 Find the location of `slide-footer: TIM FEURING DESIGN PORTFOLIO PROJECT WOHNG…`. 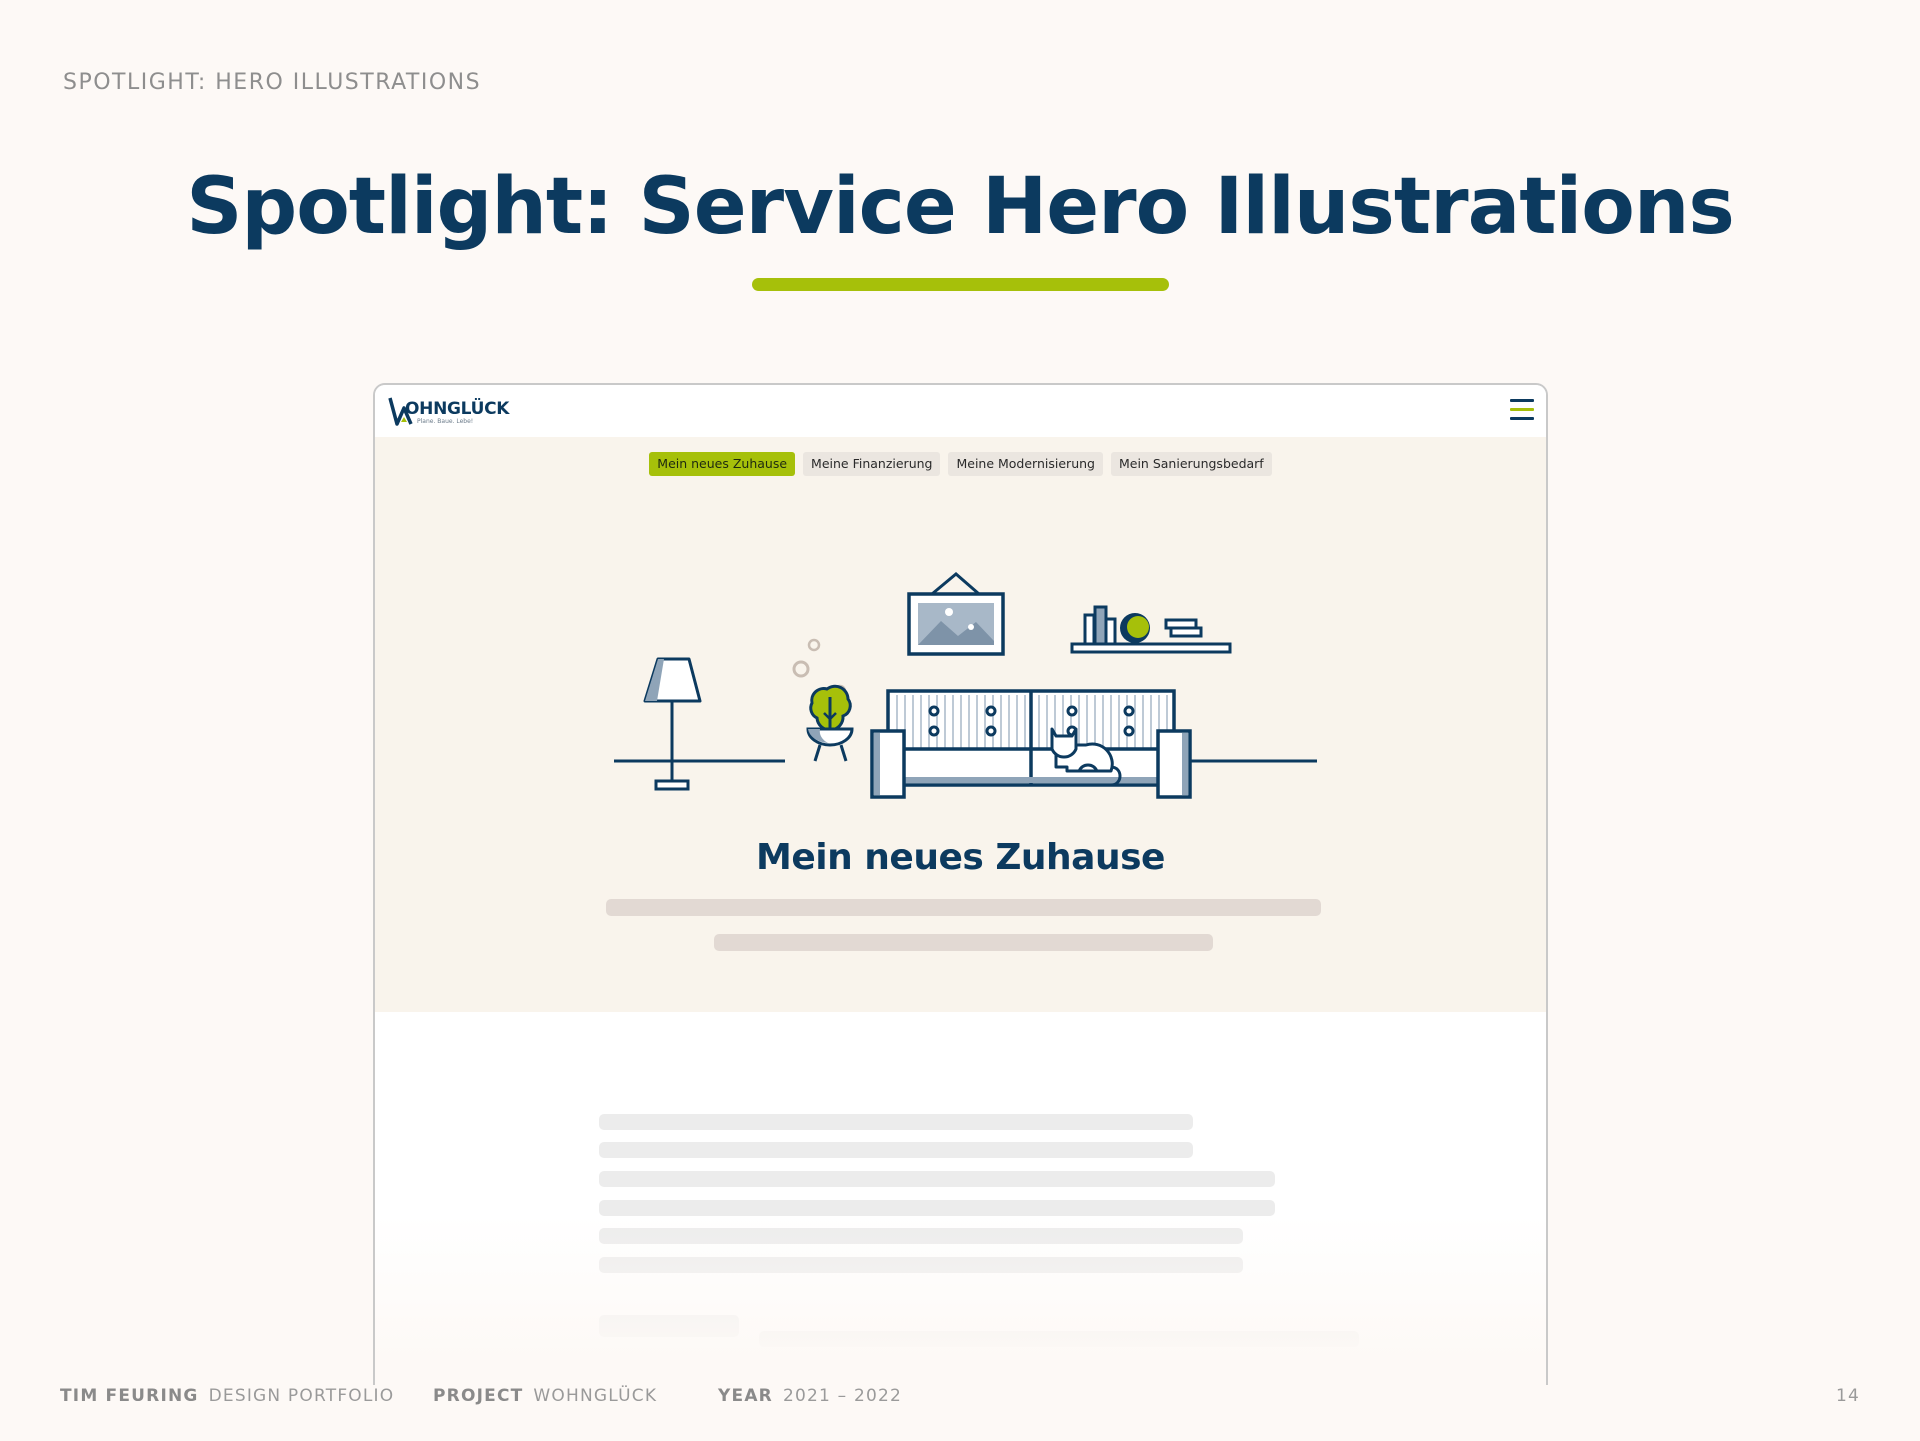

slide-footer: TIM FEURING DESIGN PORTFOLIO PROJECT WOHNG… is located at coordinates (960, 1397).